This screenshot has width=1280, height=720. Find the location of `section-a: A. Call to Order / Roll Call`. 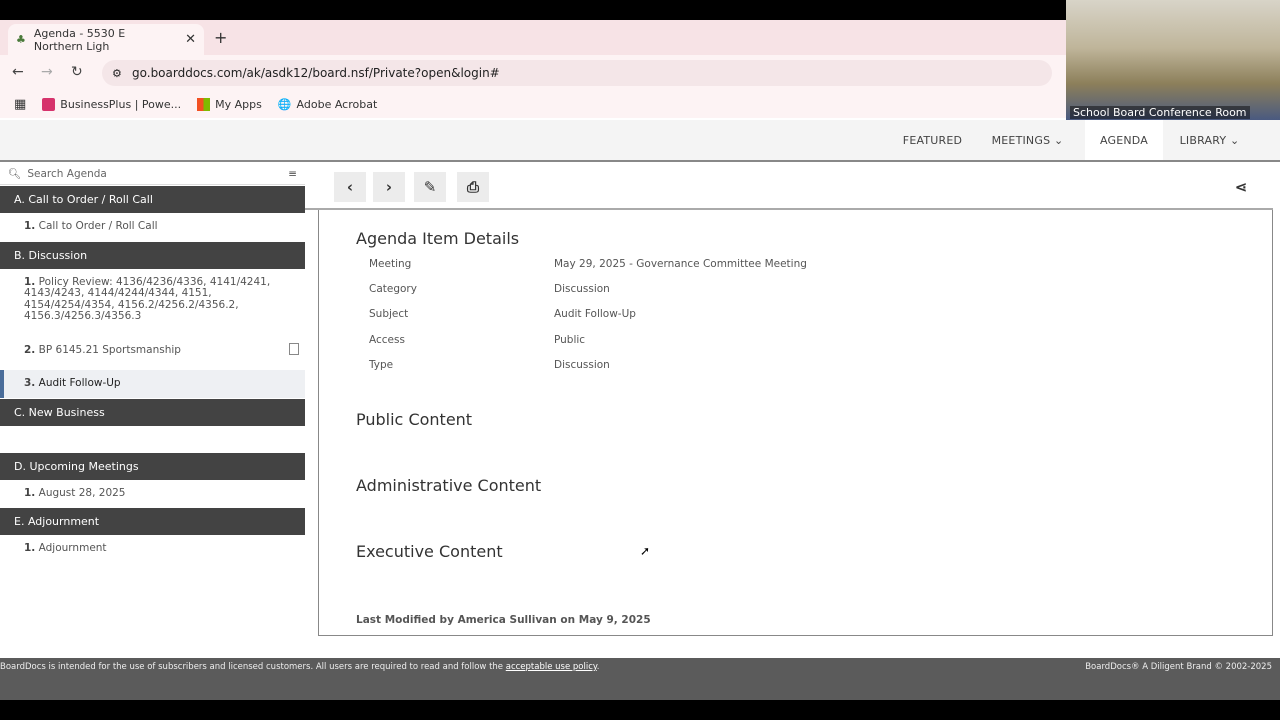

section-a: A. Call to Order / Roll Call is located at coordinates (152, 199).